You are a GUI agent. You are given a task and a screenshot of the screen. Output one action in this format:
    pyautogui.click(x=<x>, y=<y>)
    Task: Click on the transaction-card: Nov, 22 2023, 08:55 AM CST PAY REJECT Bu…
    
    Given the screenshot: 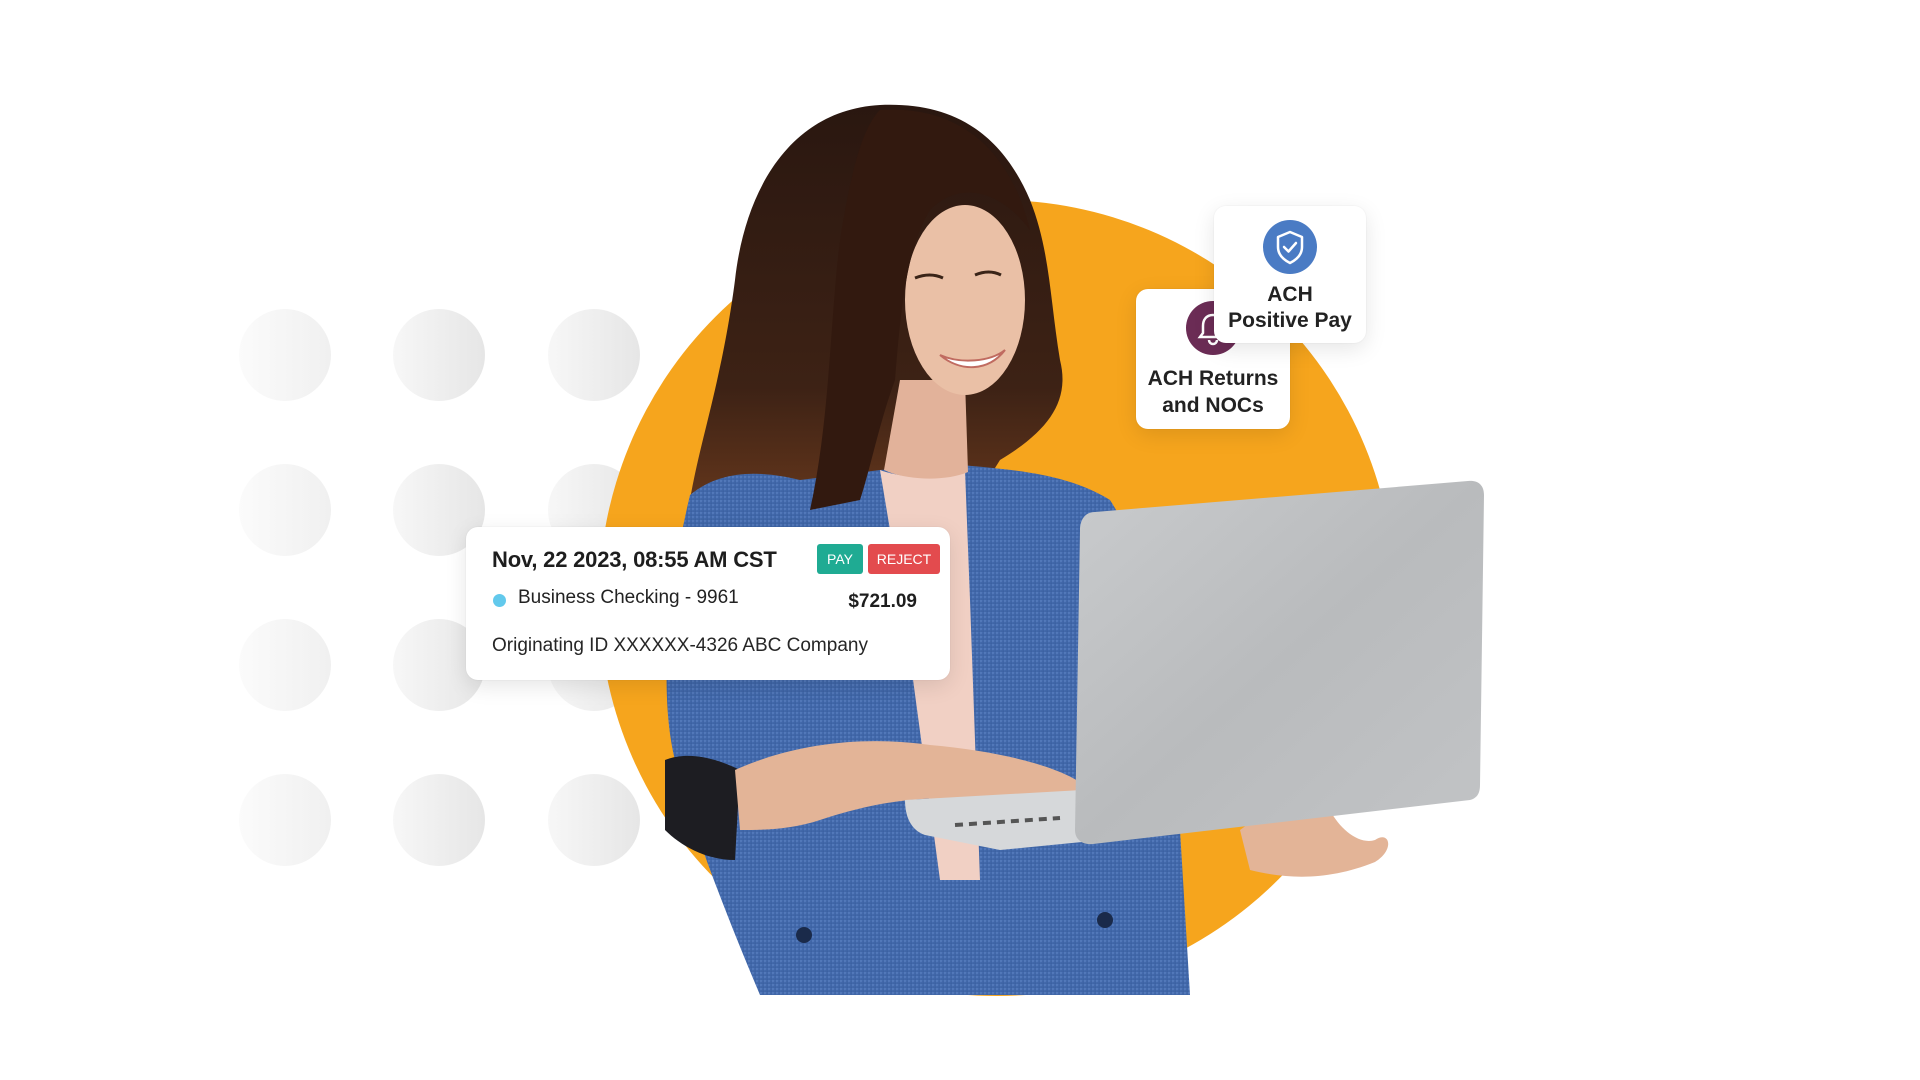 What is the action you would take?
    pyautogui.click(x=708, y=603)
    